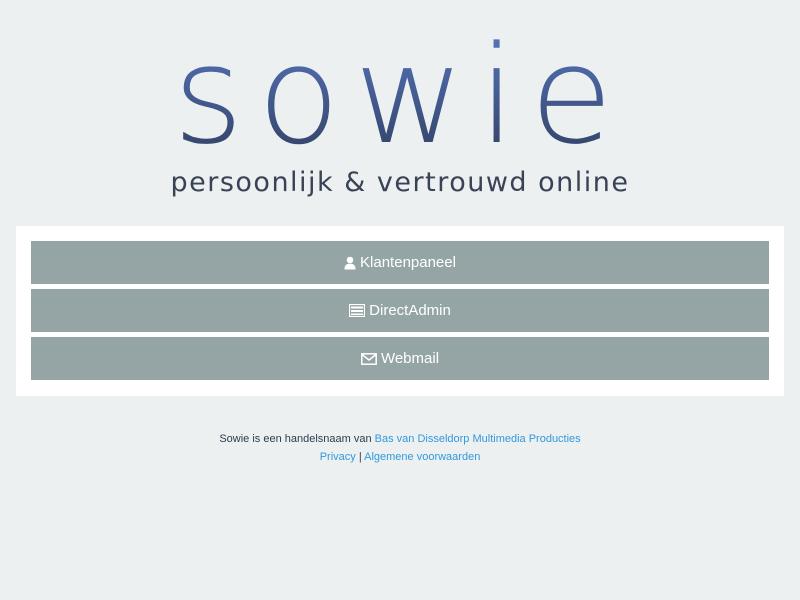 Image resolution: width=800 pixels, height=600 pixels. What do you see at coordinates (399, 182) in the screenshot?
I see `logo-tagline: persoonlijk & vertrouwd online` at bounding box center [399, 182].